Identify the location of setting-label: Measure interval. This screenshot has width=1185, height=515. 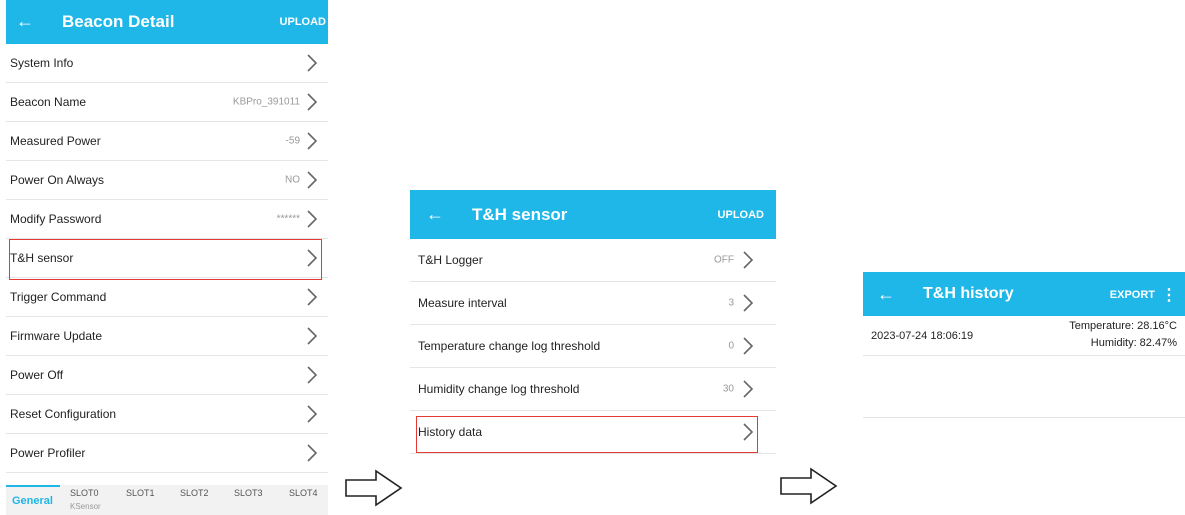
(462, 303).